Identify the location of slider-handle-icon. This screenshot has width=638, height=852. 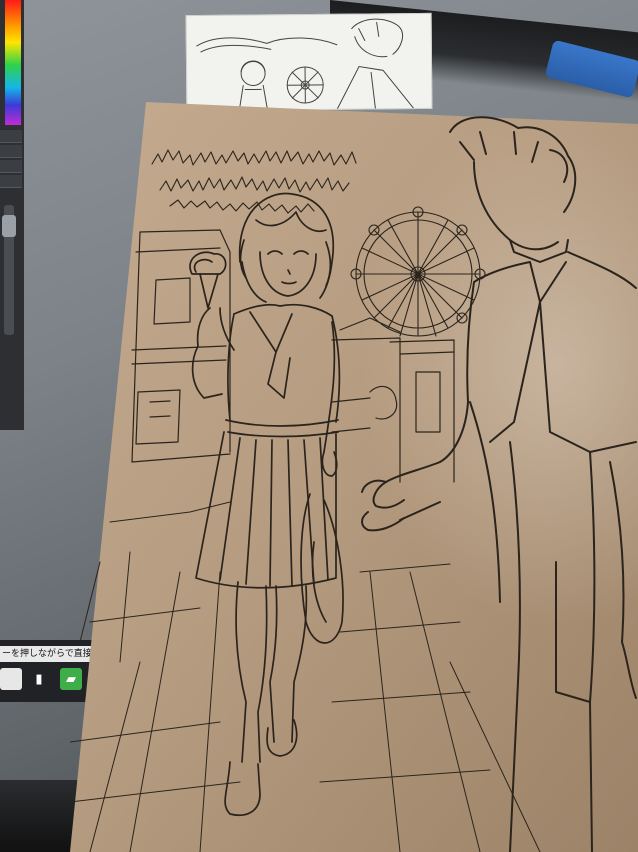
(9, 226).